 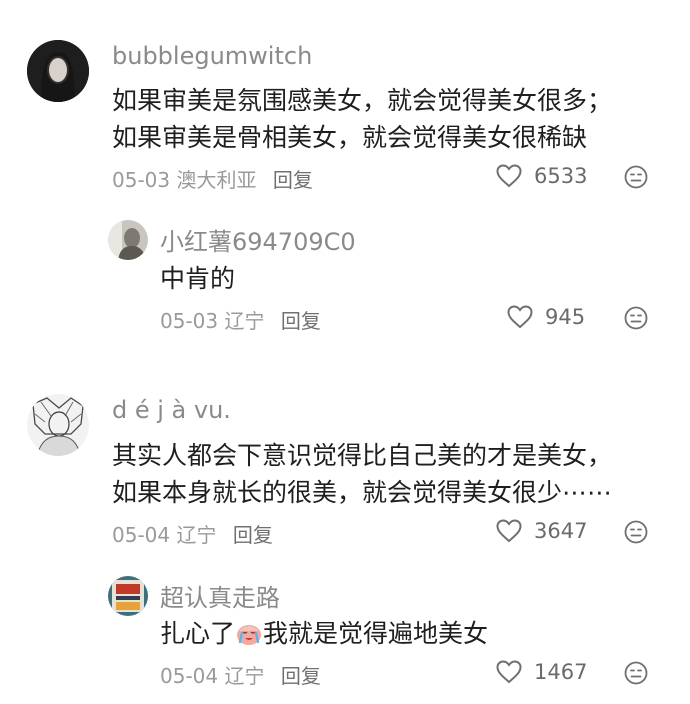 I want to click on like-button: 3647, so click(x=541, y=531).